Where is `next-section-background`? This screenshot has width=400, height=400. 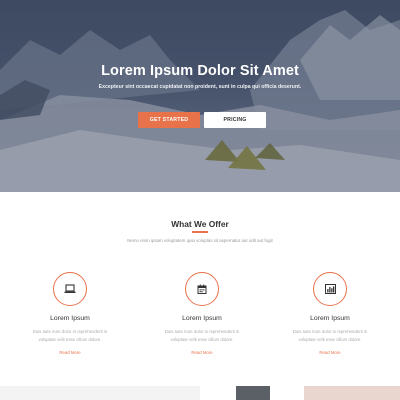
next-section-background is located at coordinates (100, 393).